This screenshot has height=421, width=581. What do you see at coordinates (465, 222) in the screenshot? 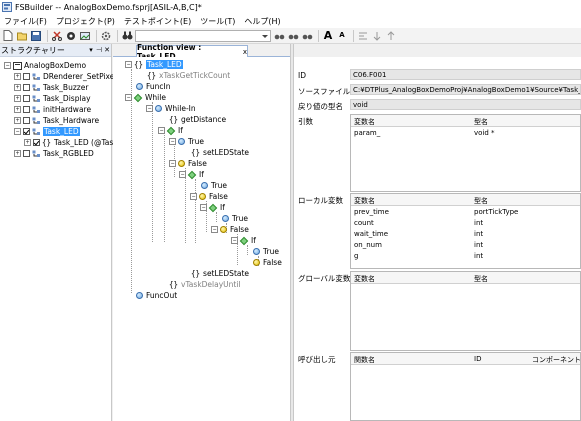
I see `table-row: count int` at bounding box center [465, 222].